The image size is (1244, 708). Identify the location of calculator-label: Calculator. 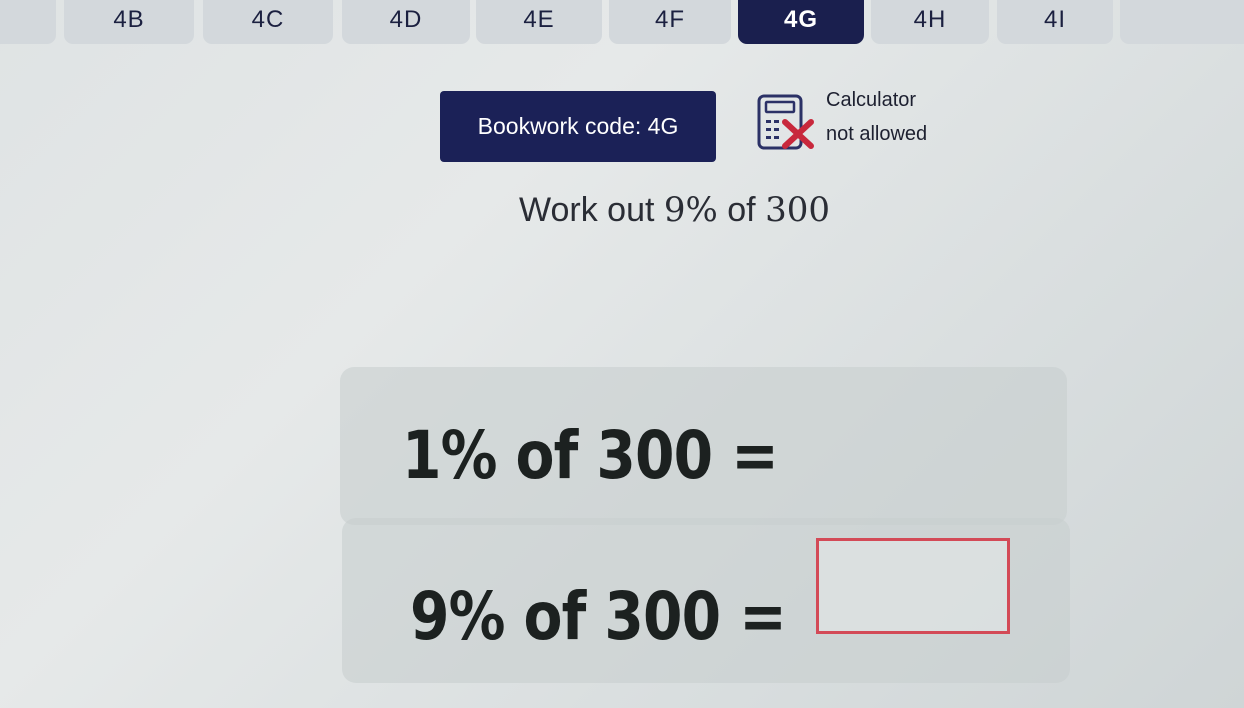
(871, 100).